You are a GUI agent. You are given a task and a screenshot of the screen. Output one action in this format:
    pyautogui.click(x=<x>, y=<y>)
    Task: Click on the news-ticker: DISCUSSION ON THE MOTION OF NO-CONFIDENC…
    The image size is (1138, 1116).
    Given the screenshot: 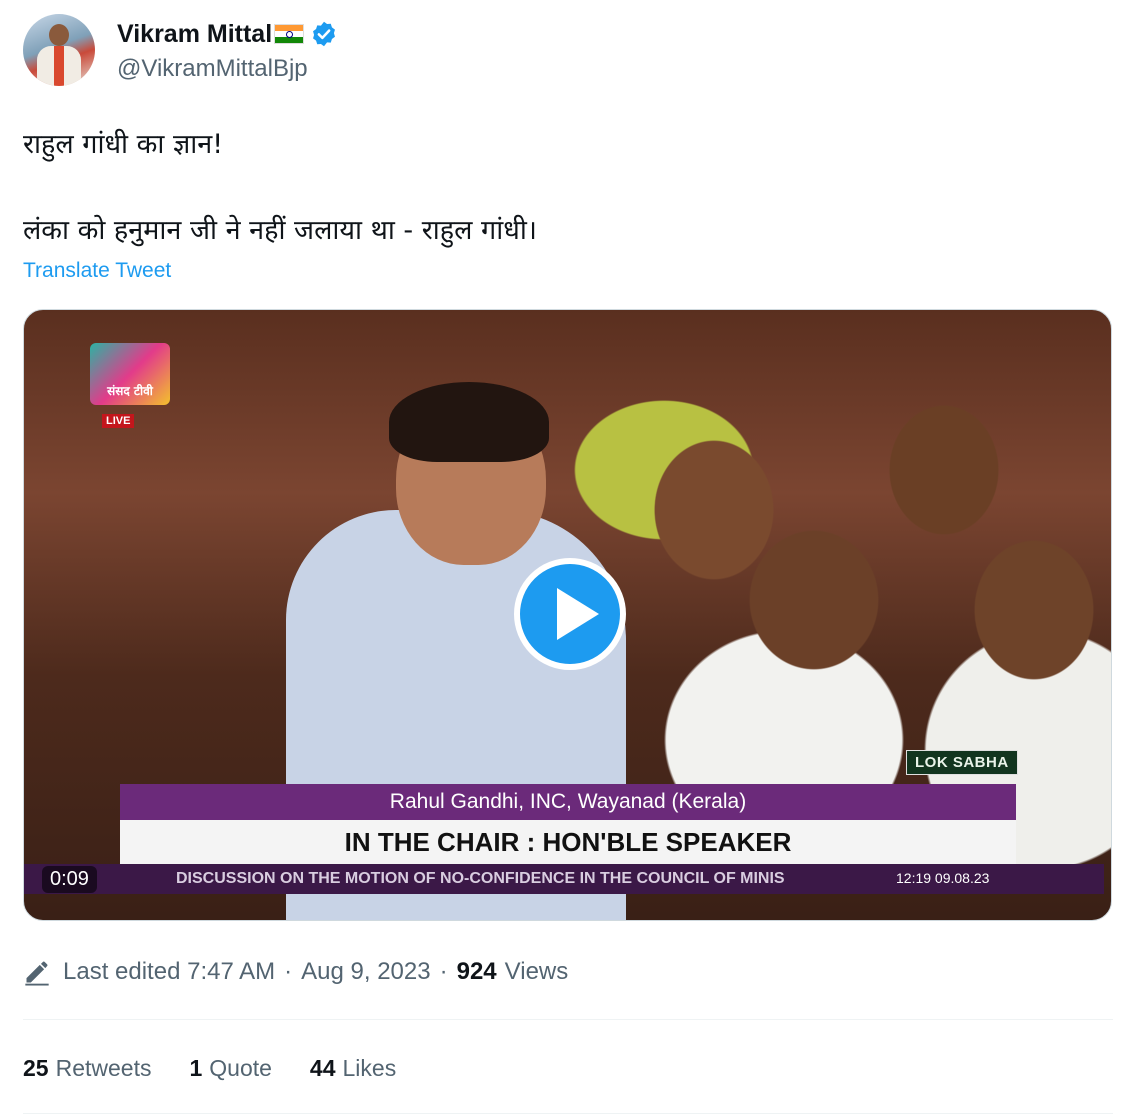 What is the action you would take?
    pyautogui.click(x=564, y=879)
    